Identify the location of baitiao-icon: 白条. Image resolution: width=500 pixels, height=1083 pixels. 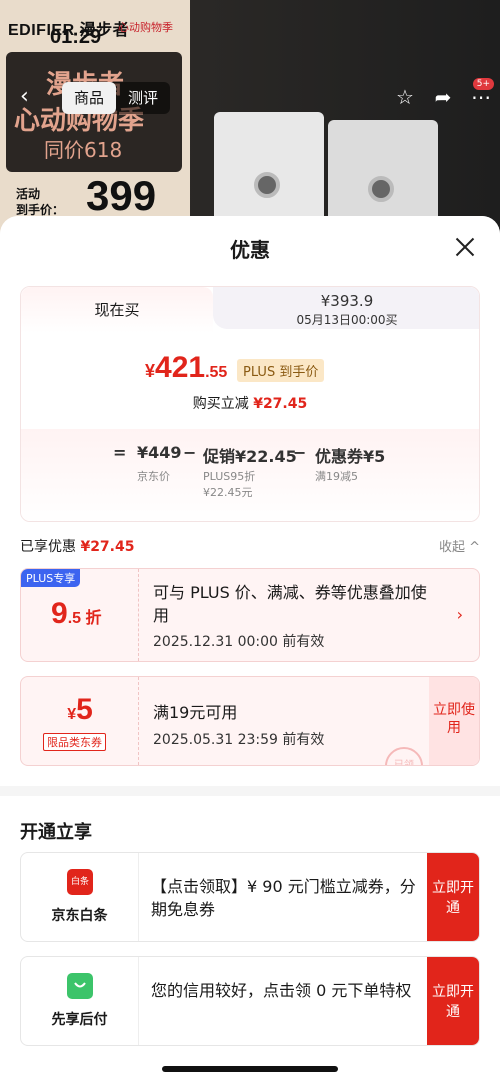
(80, 882).